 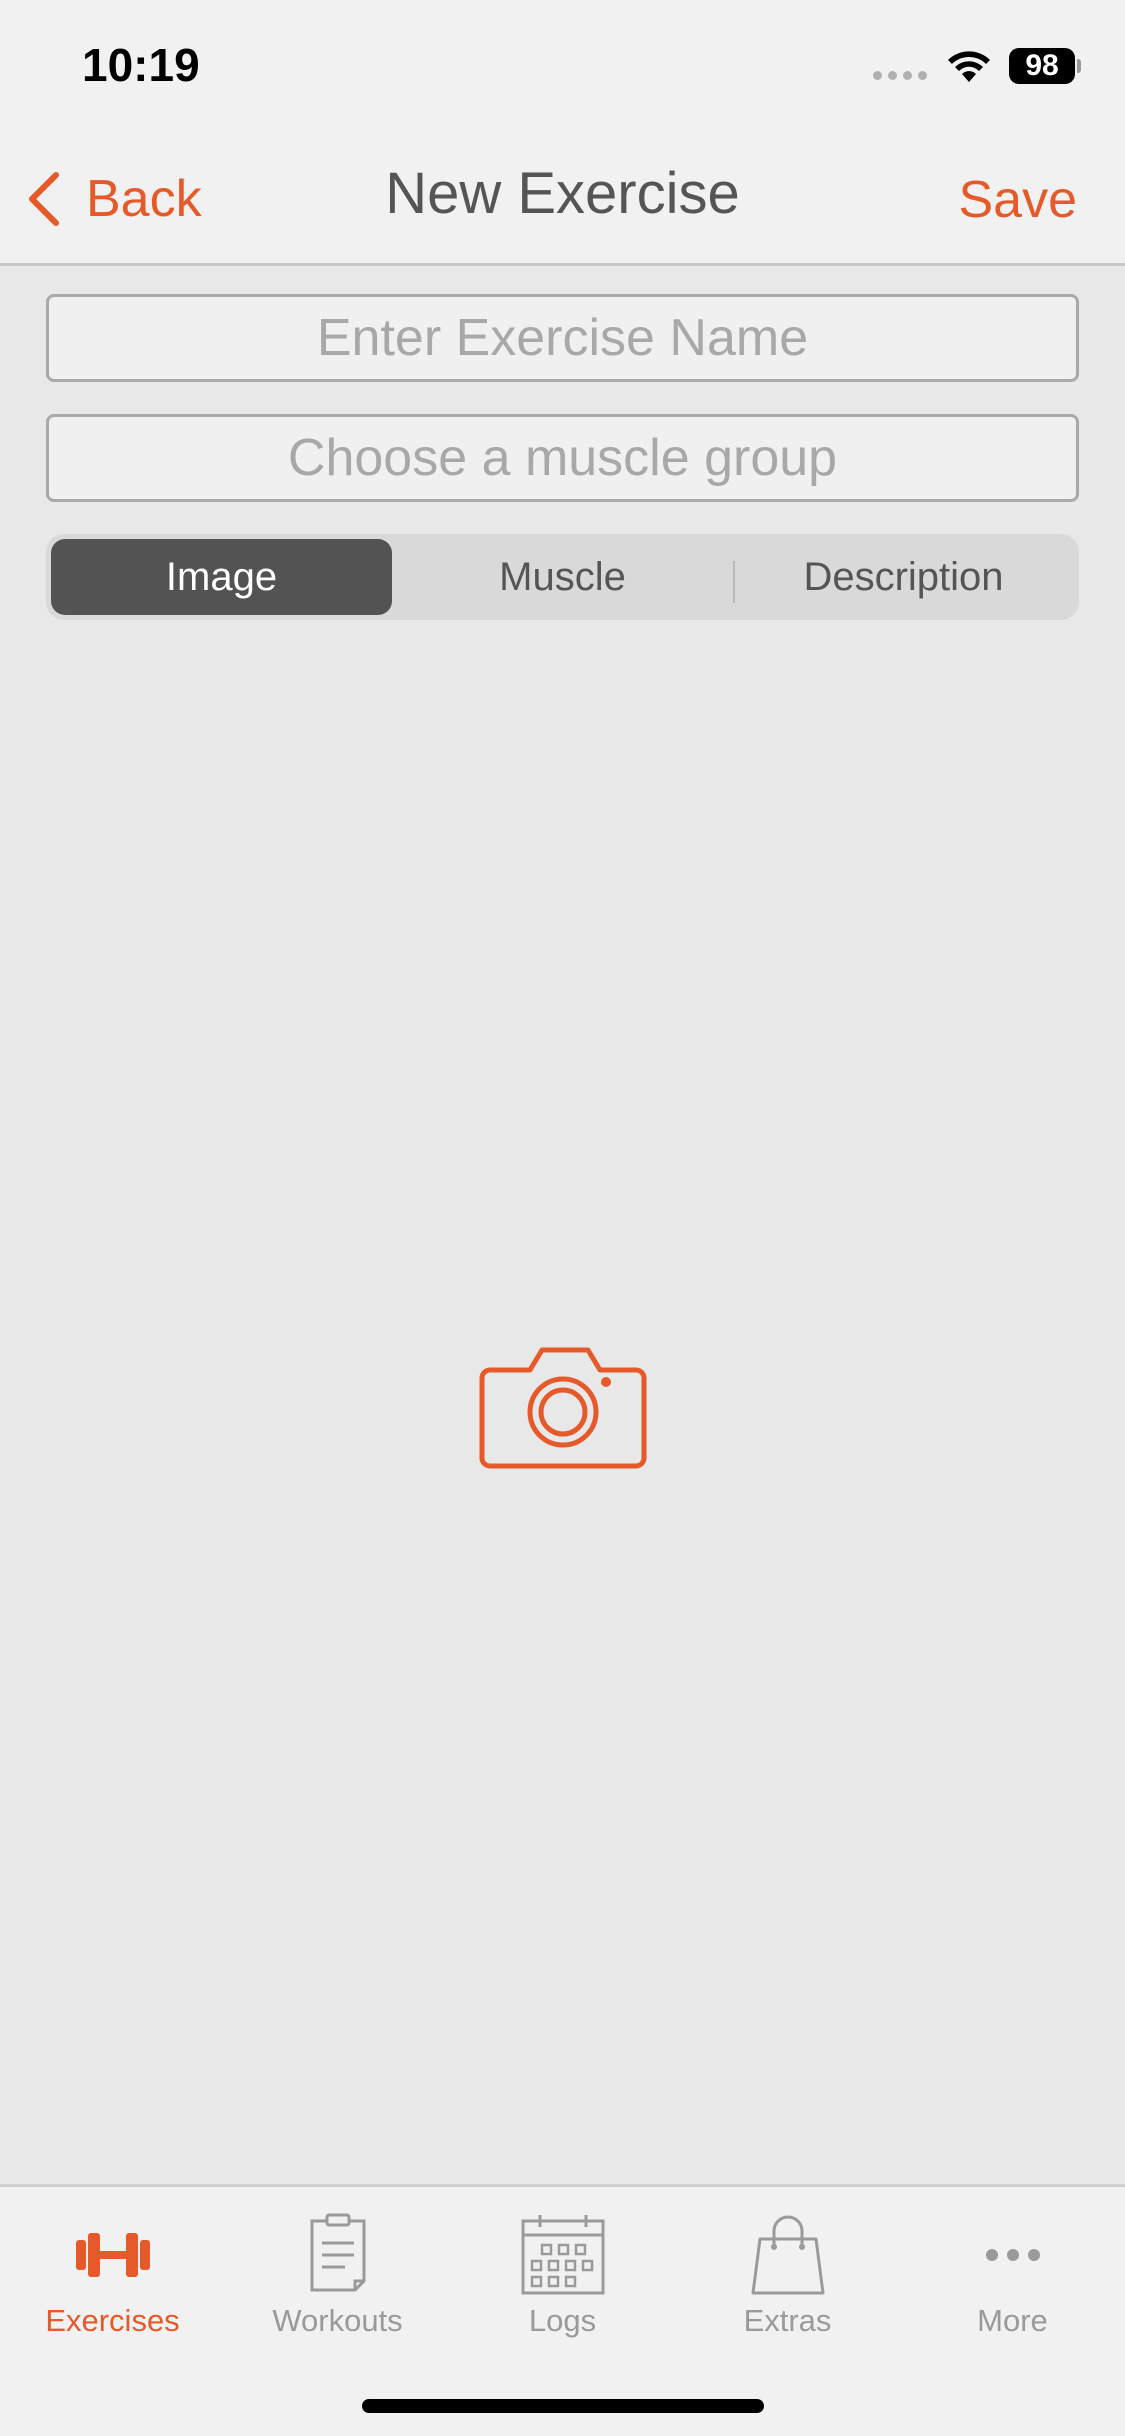 What do you see at coordinates (141, 65) in the screenshot?
I see `status-time: 10:19` at bounding box center [141, 65].